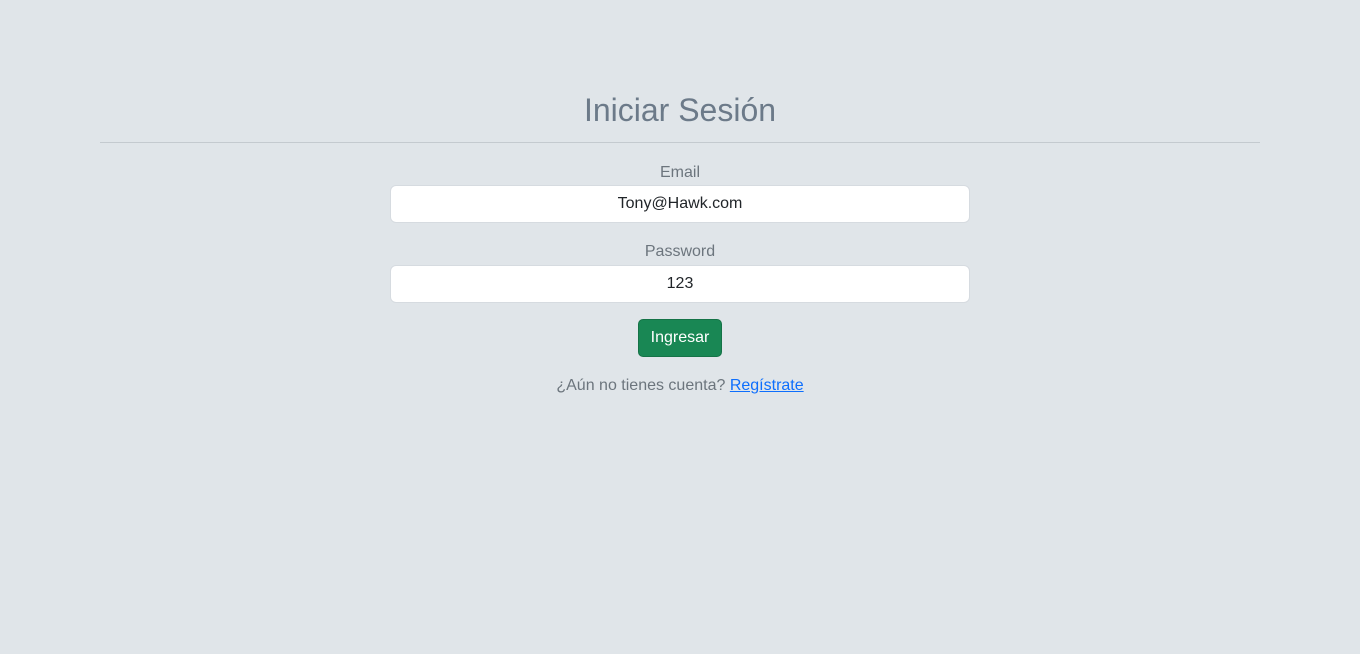 The image size is (1360, 654). Describe the element at coordinates (680, 110) in the screenshot. I see `page-title: Iniciar Sesión` at that location.